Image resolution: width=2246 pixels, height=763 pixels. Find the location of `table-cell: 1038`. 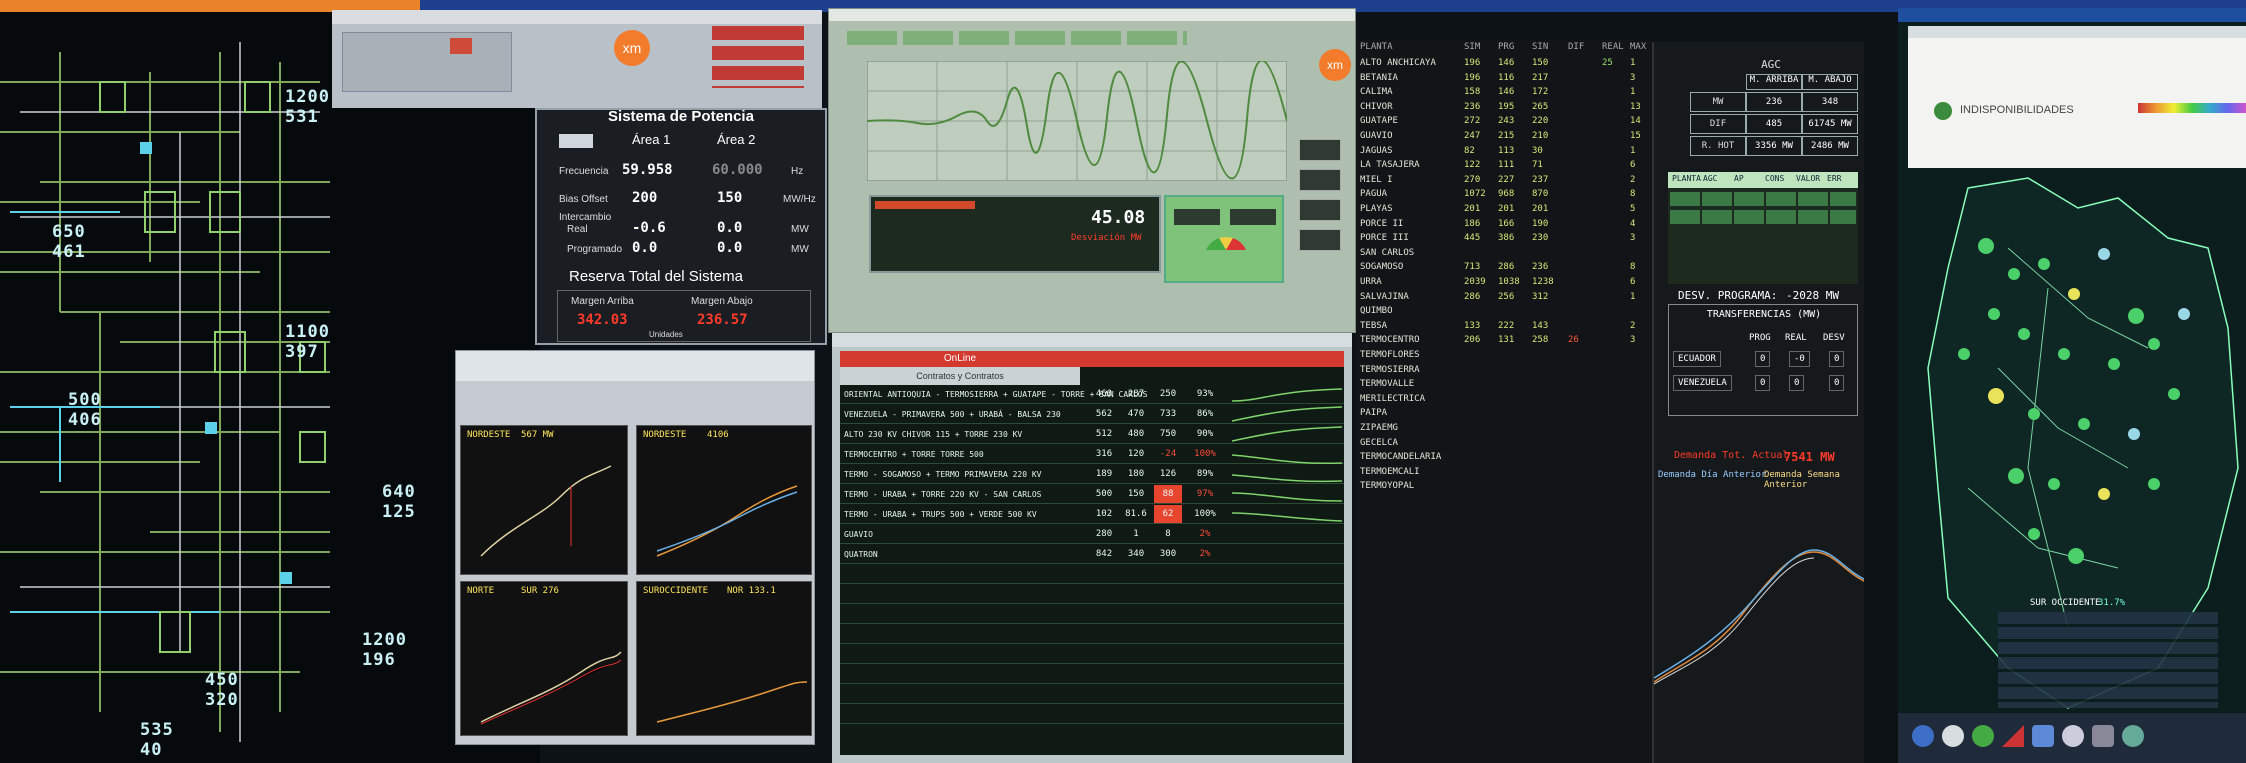

table-cell: 1038 is located at coordinates (1509, 282).